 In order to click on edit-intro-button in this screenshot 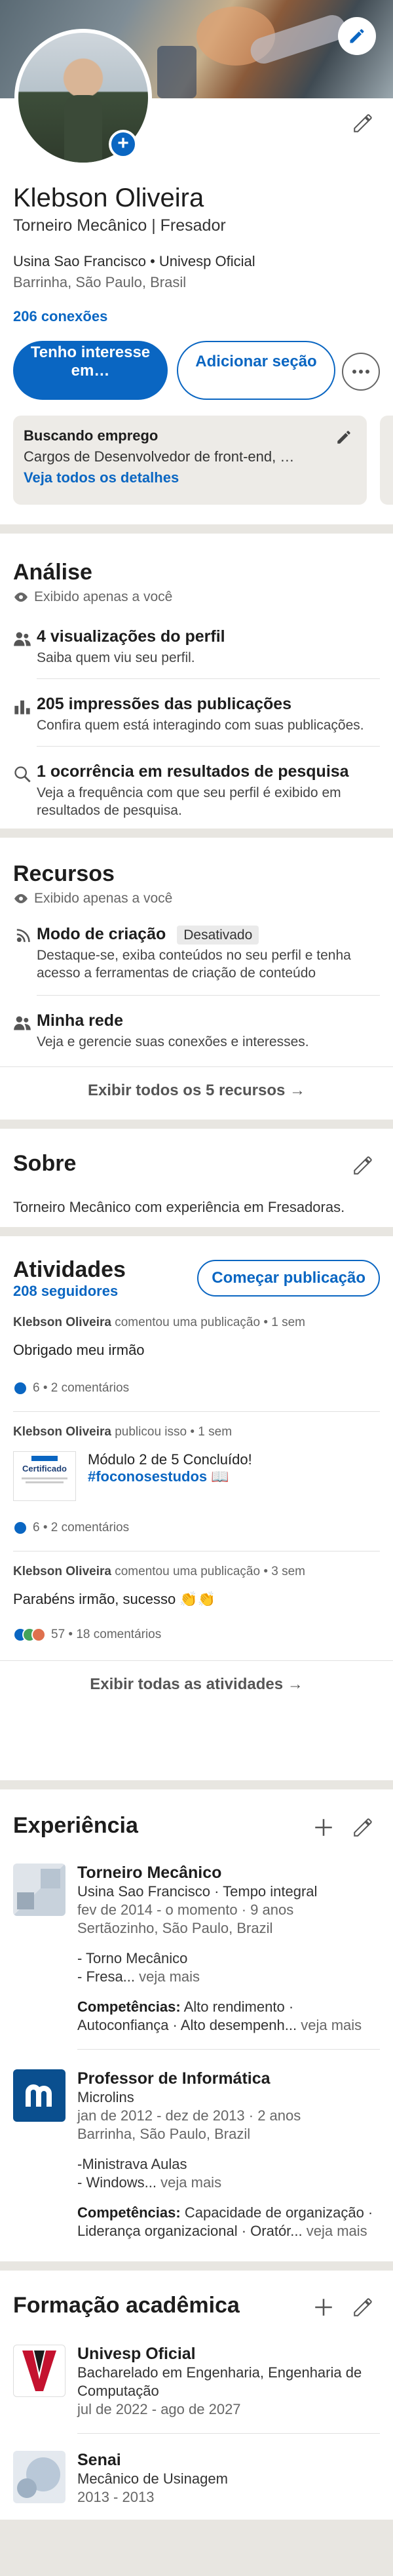, I will do `click(363, 123)`.